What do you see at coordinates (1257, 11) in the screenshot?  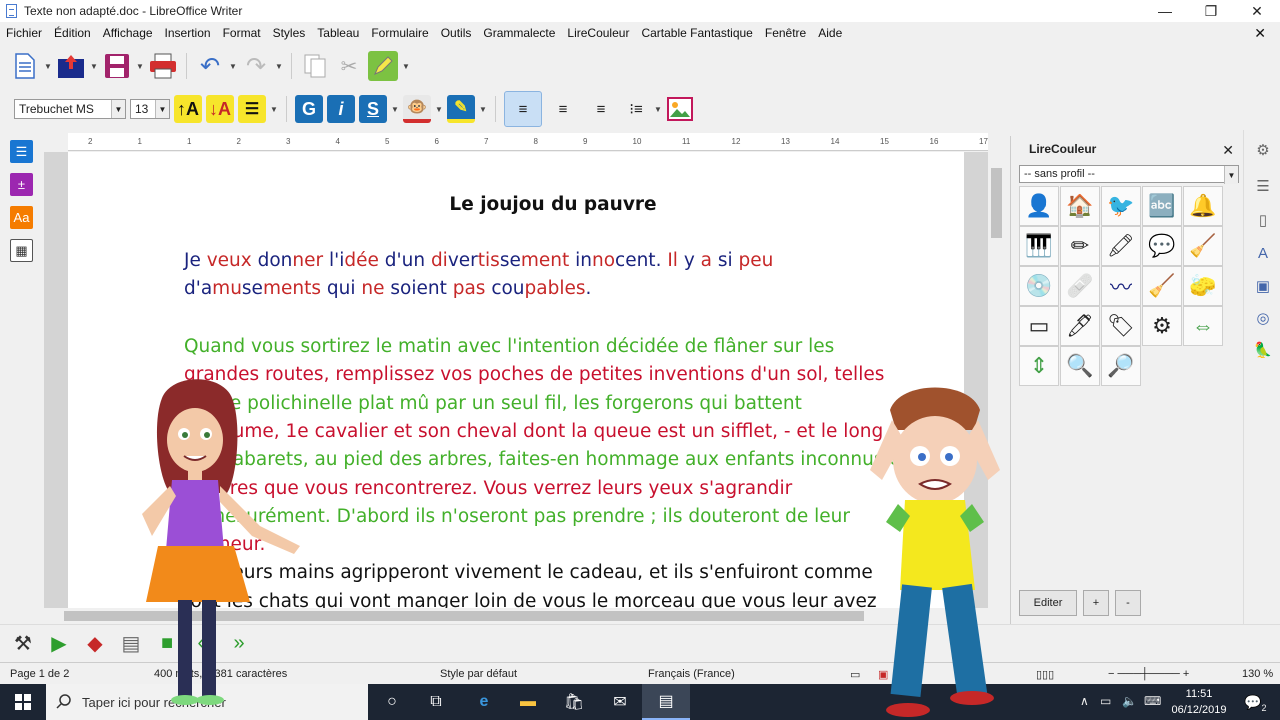 I see `close-button: ✕` at bounding box center [1257, 11].